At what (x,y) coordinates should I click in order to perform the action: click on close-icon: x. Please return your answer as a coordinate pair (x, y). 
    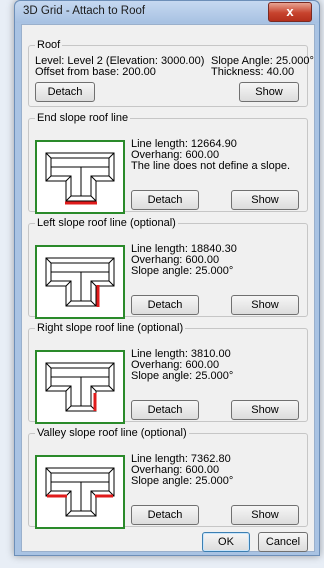
    Looking at the image, I should click on (290, 11).